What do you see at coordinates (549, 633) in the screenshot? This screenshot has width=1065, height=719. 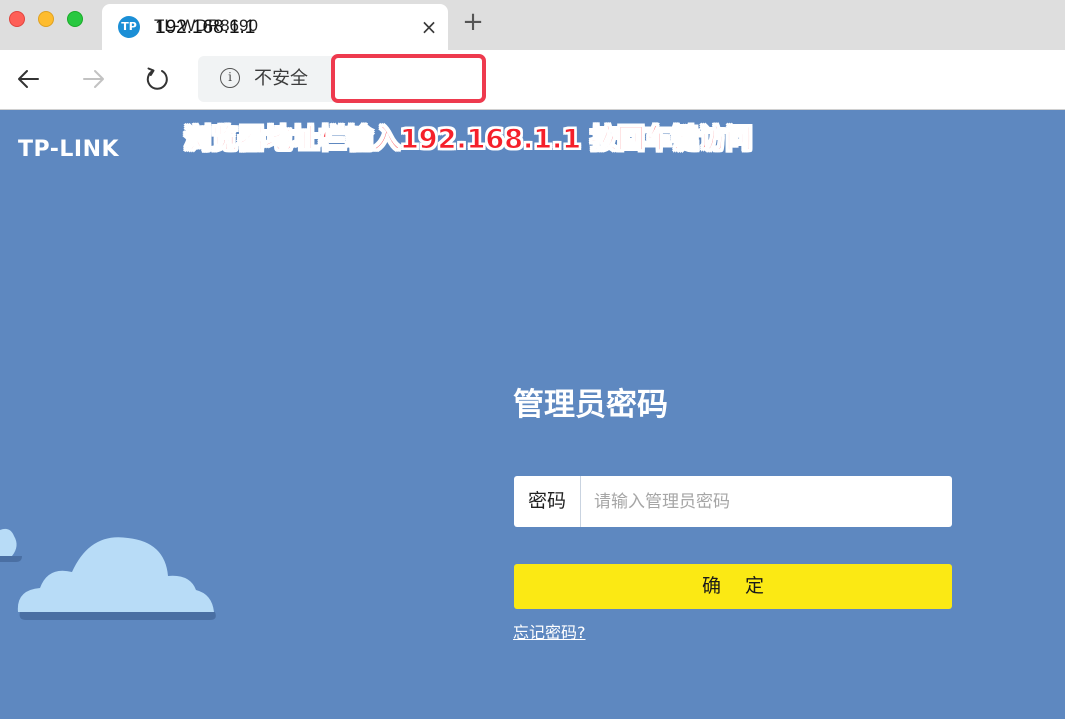 I see `forgot-password-link: 忘记密码?` at bounding box center [549, 633].